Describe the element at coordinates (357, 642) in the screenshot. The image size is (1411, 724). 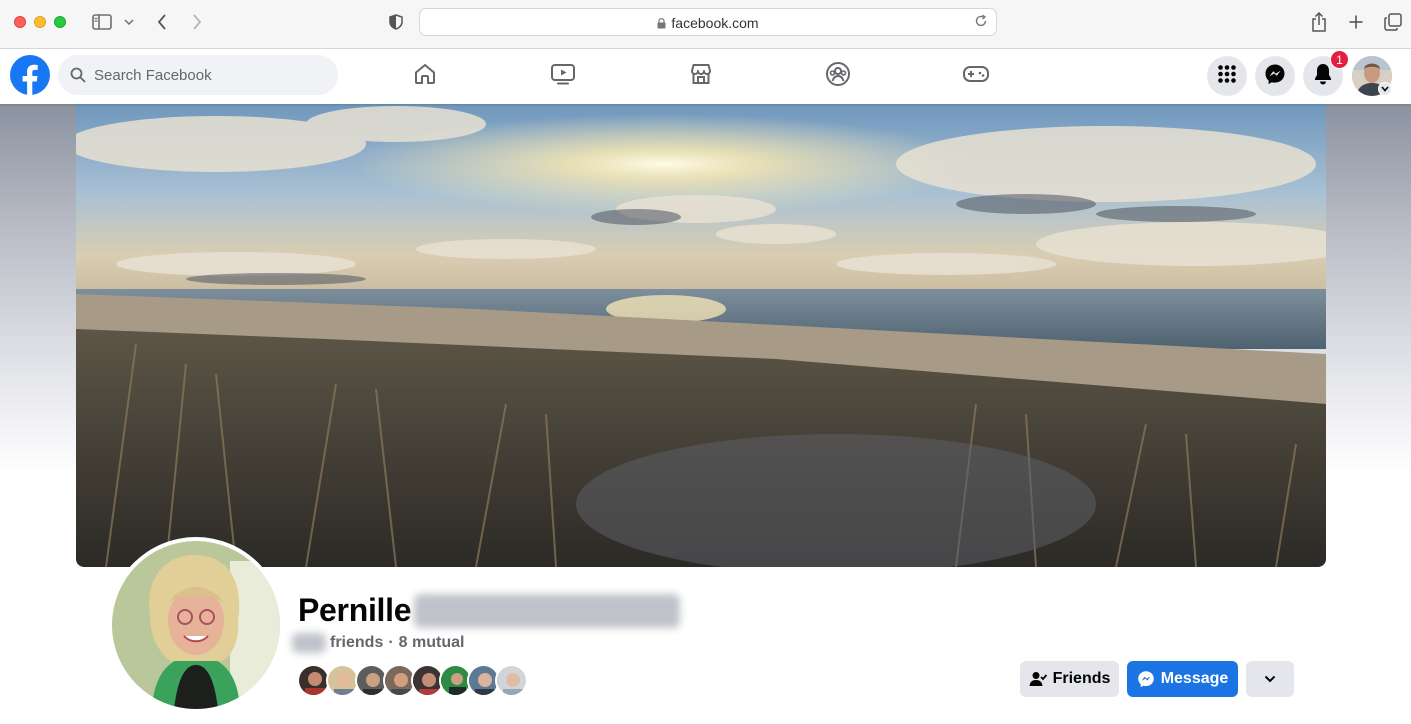
I see `friends-label: friends` at that location.